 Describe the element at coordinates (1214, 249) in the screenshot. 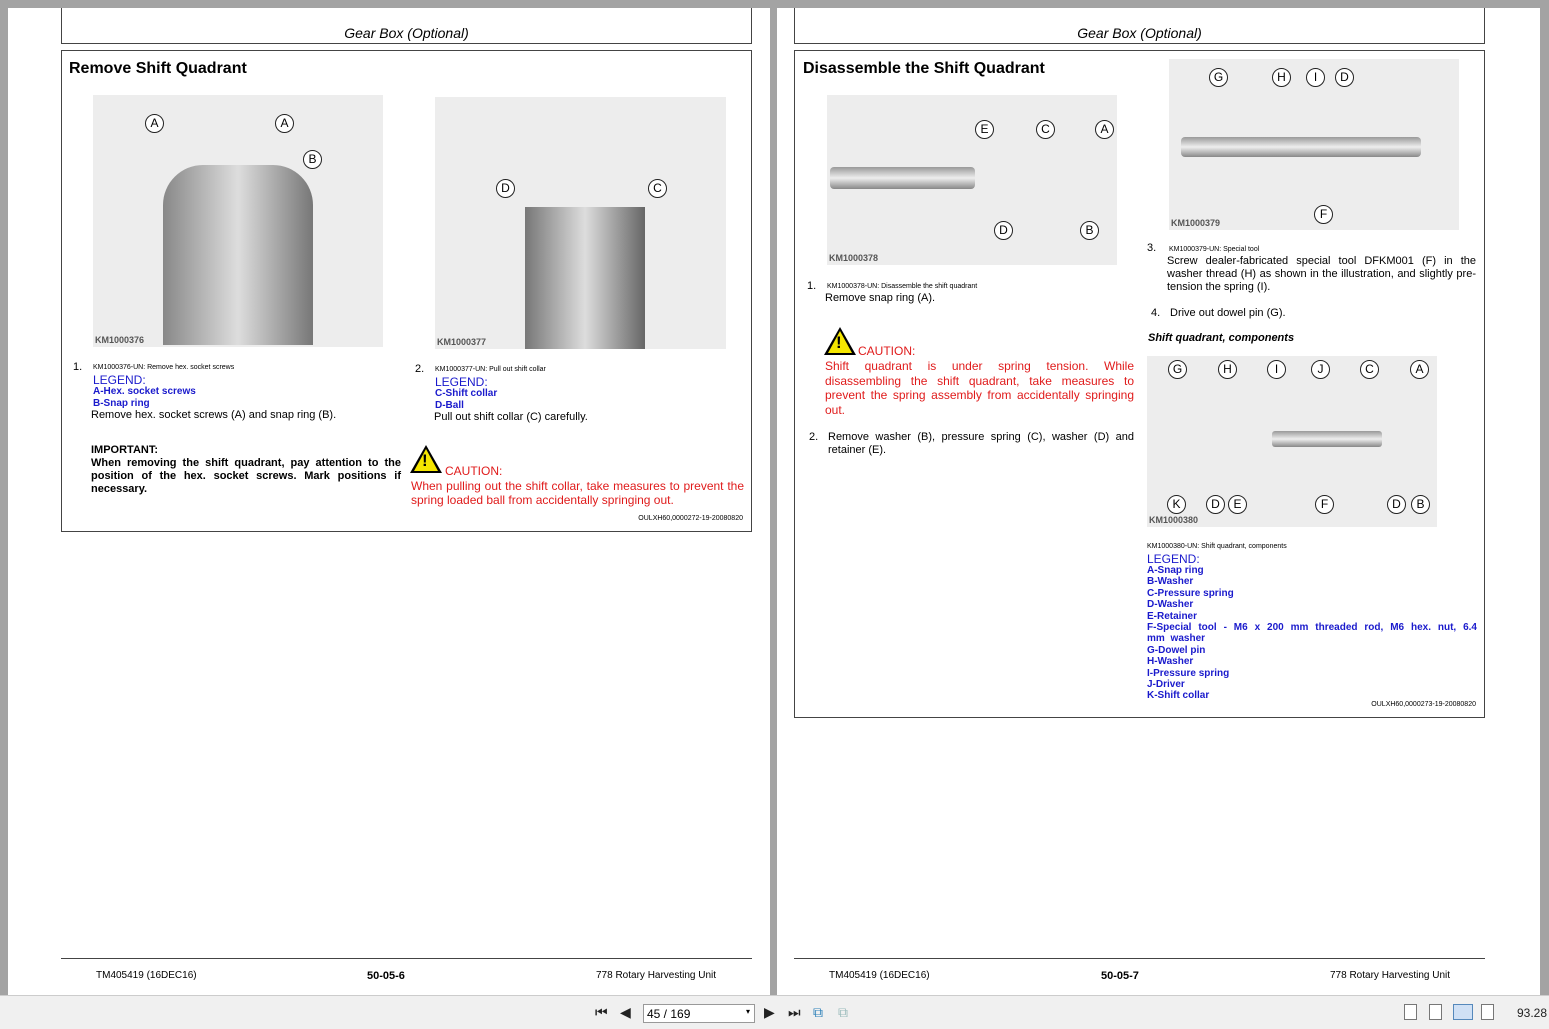

I see `figure-caption: KM1000379-UN: Special tool` at that location.